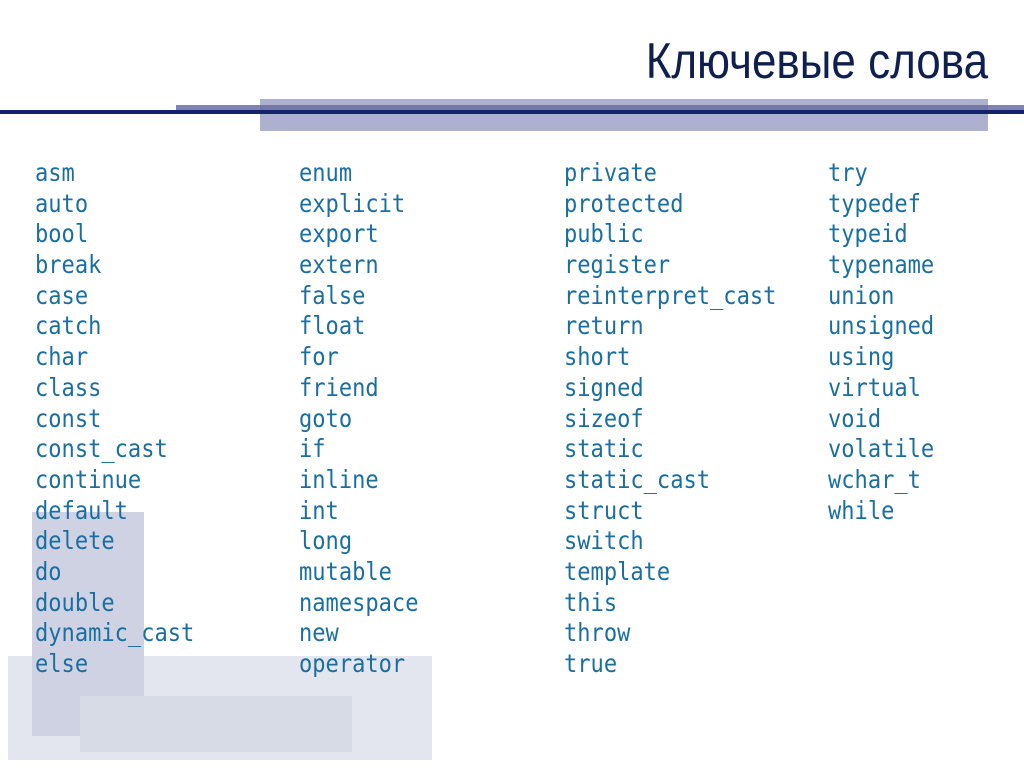  I want to click on keyword-item: extern, so click(339, 265).